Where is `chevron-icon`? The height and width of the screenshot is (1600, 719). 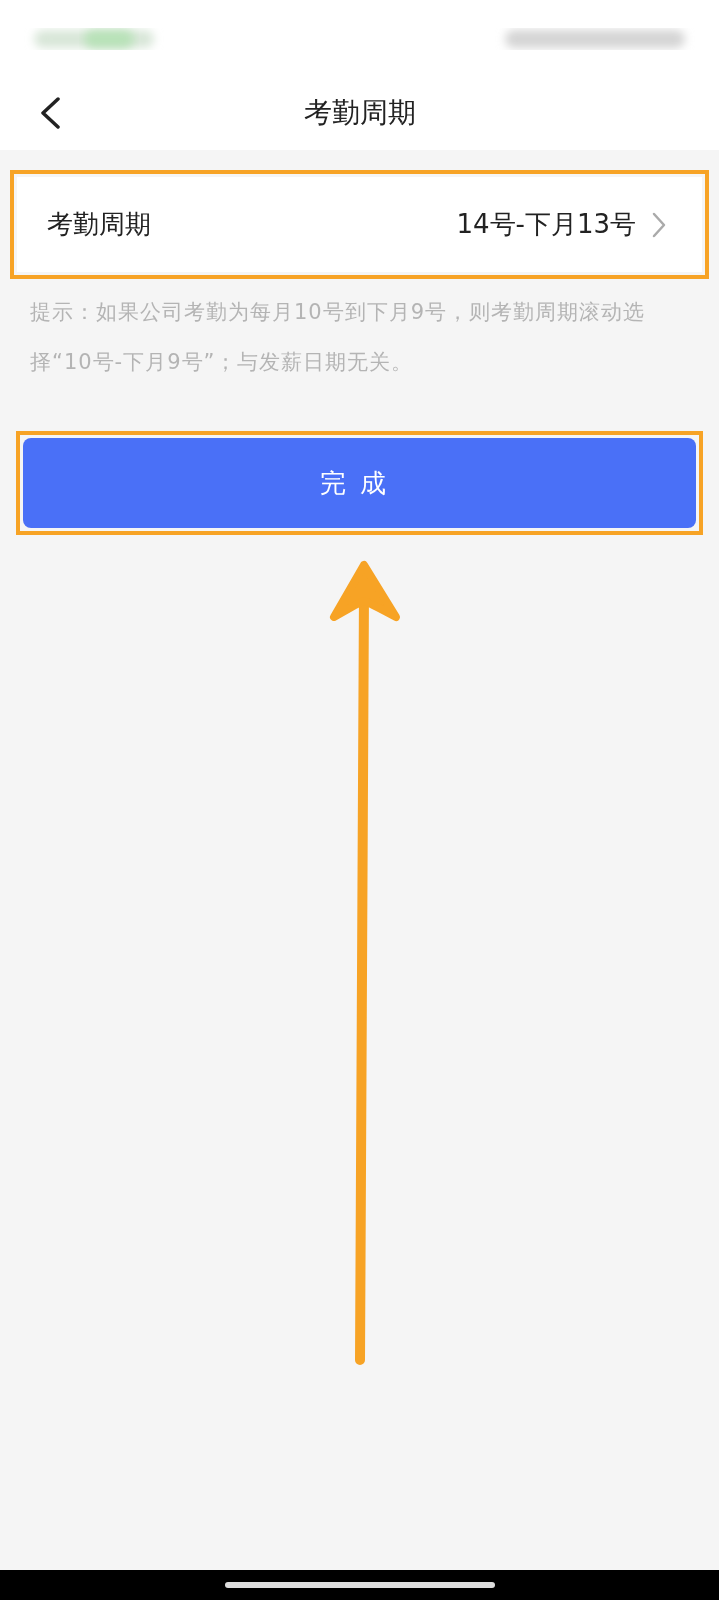 chevron-icon is located at coordinates (659, 224).